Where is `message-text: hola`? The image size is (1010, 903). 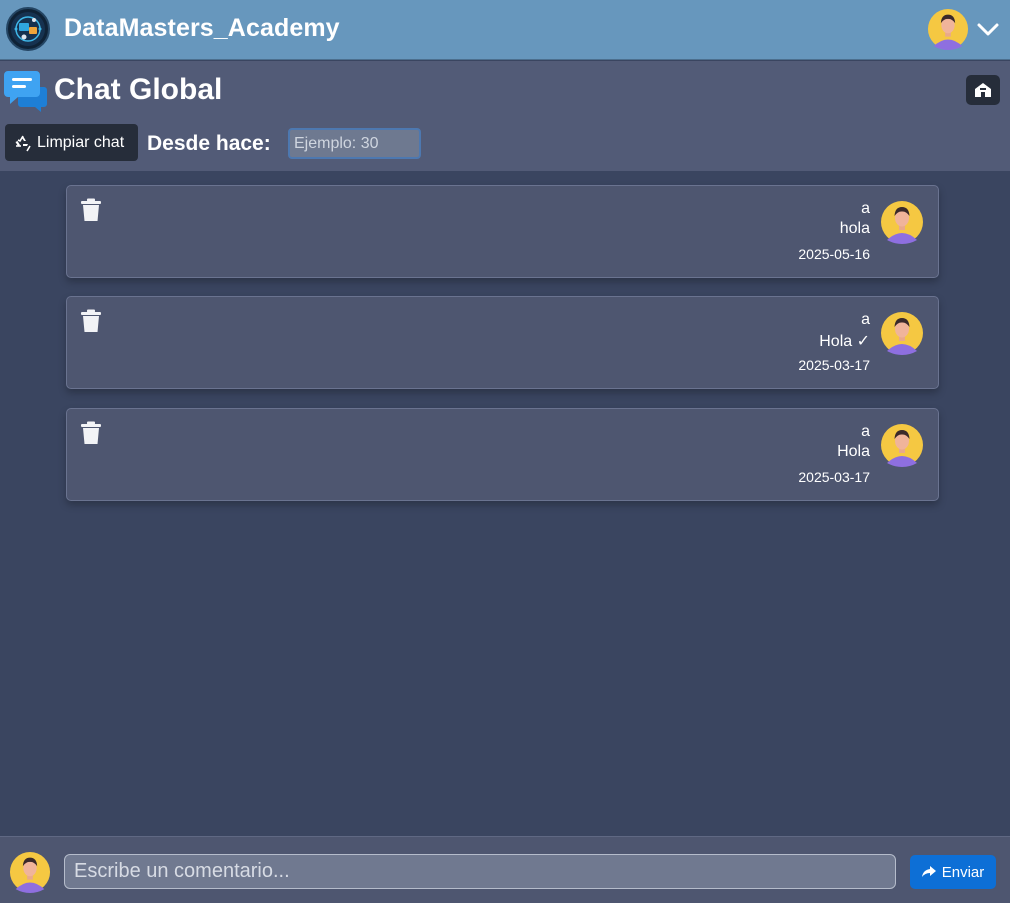
message-text: hola is located at coordinates (854, 228).